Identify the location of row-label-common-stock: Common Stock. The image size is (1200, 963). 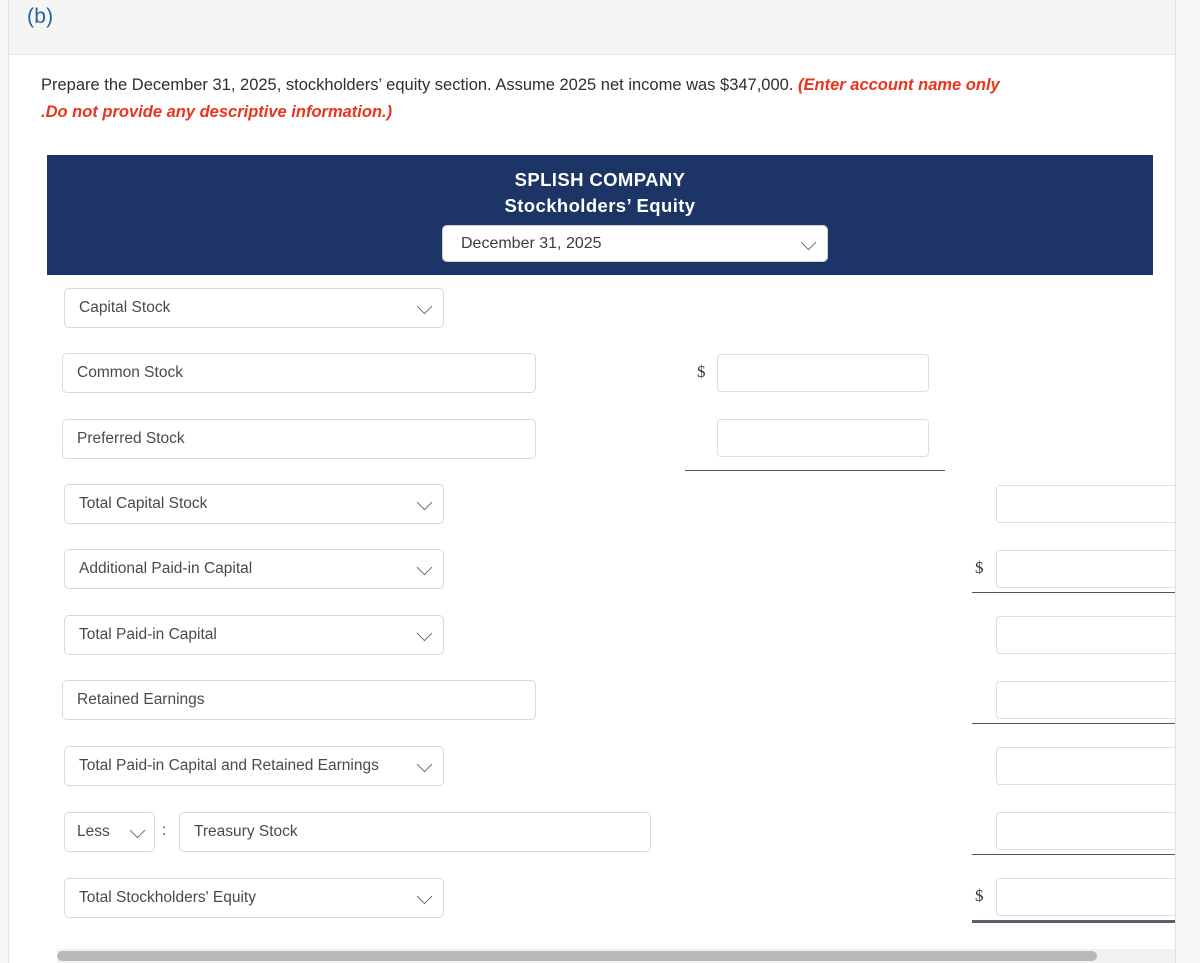
(299, 373).